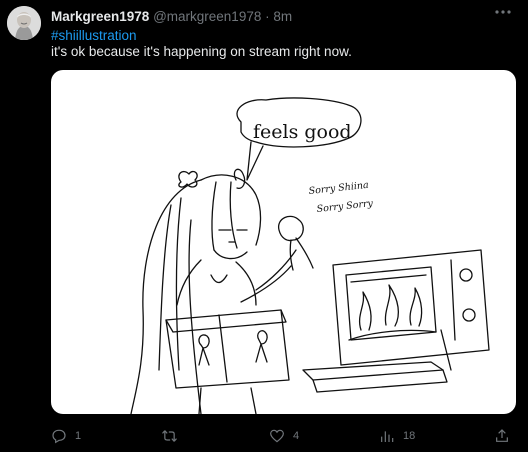 This screenshot has height=452, width=528. What do you see at coordinates (291, 228) in the screenshot?
I see `doll` at bounding box center [291, 228].